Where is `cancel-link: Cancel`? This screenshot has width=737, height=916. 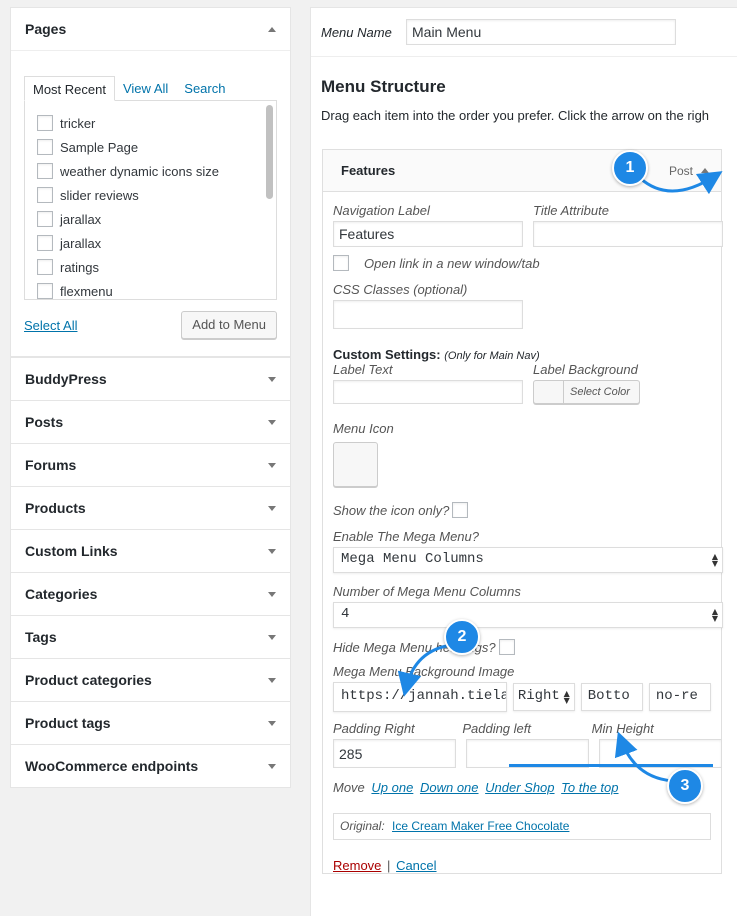 cancel-link: Cancel is located at coordinates (416, 865).